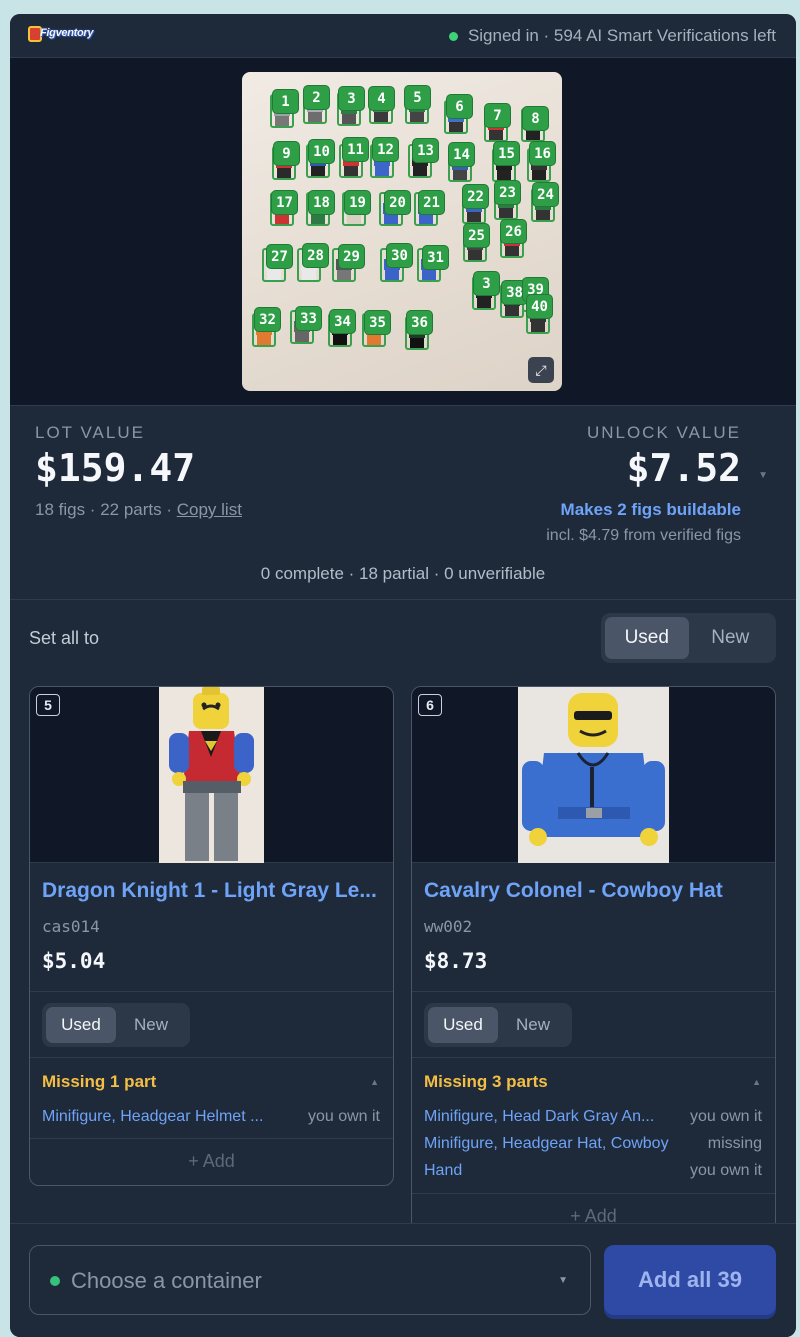  What do you see at coordinates (279, 256) in the screenshot?
I see `fig-number-tag: 27` at bounding box center [279, 256].